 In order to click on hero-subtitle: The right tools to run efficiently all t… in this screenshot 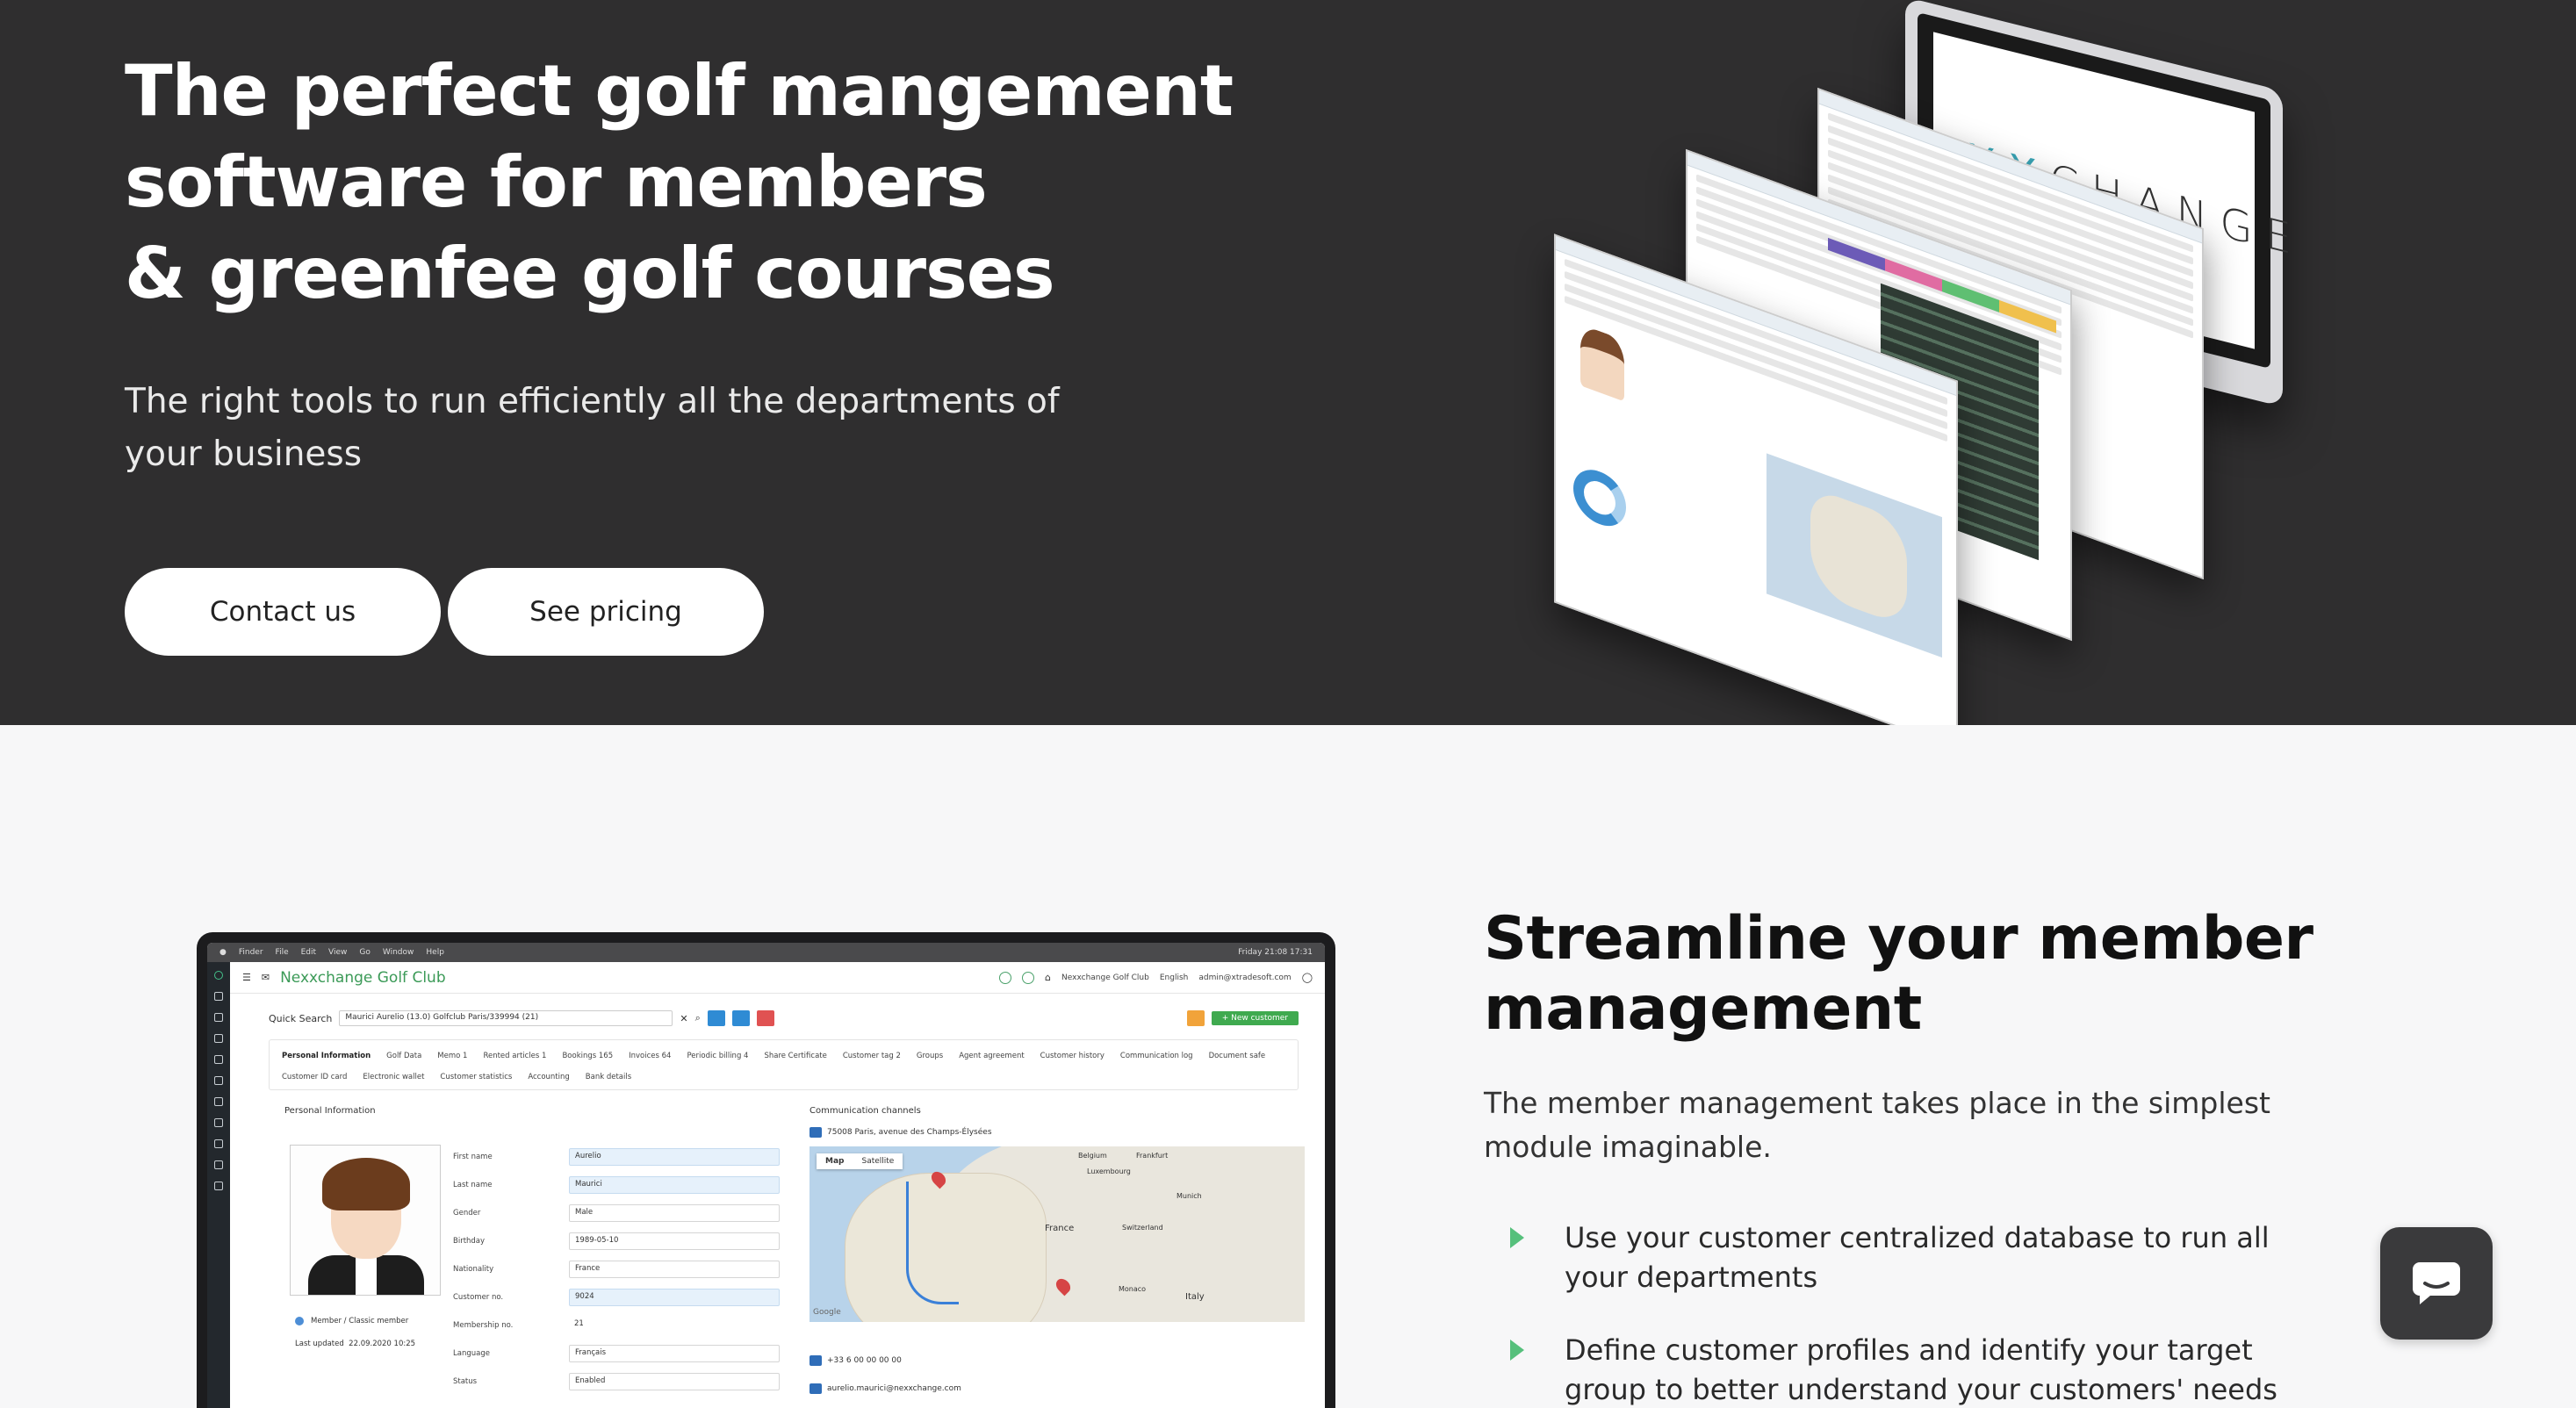, I will do `click(592, 428)`.